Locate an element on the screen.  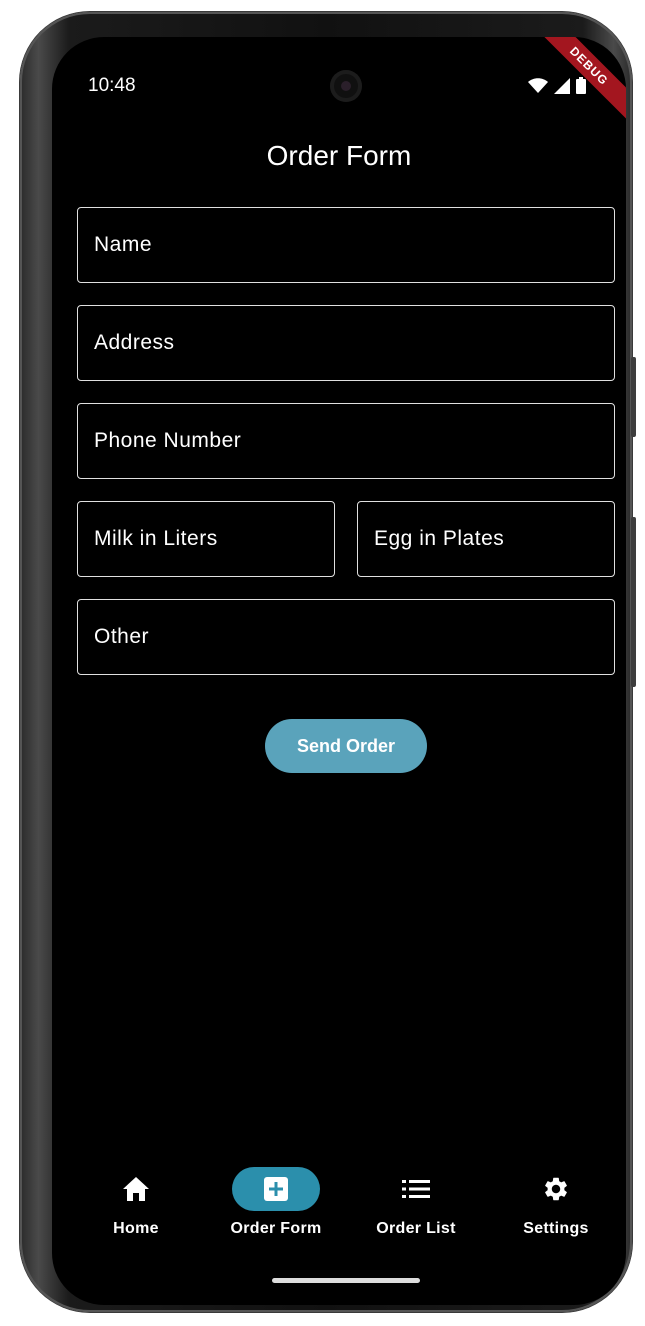
nav-label-settings: Settings is located at coordinates (556, 1228).